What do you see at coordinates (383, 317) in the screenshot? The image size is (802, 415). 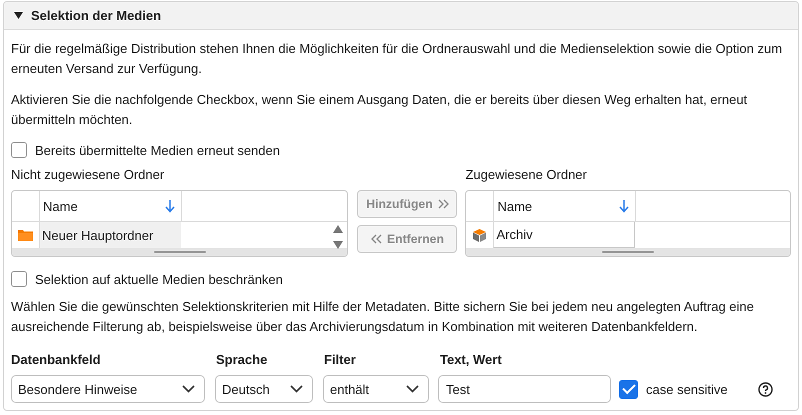 I see `description-text: Wählen Sie die gewünschten Selektionskriterien mit Hilfe der Metadaten. Bitte sichern Sie bei jedem neu angelegten Auftrag eine ausreichende Filterung ab, beispielsweise über das Archivierungsdatum in Kombination mit weiteren Datenbankfeldern.` at bounding box center [383, 317].